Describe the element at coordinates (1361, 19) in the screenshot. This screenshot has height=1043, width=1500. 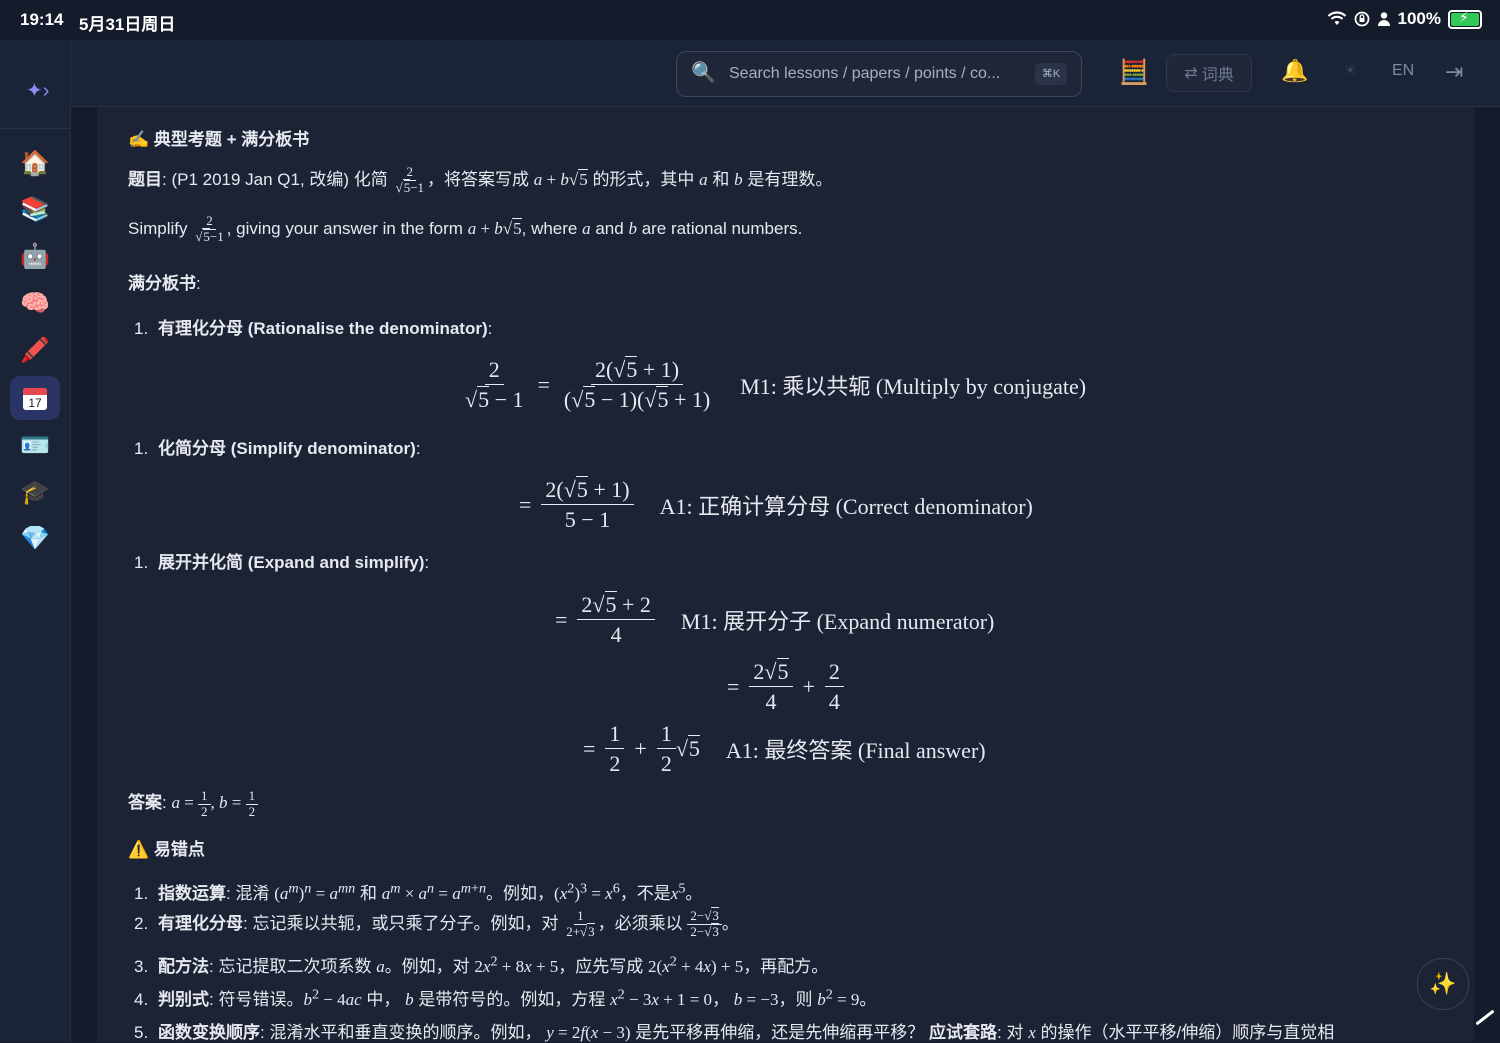
I see `orientation-lock-icon` at that location.